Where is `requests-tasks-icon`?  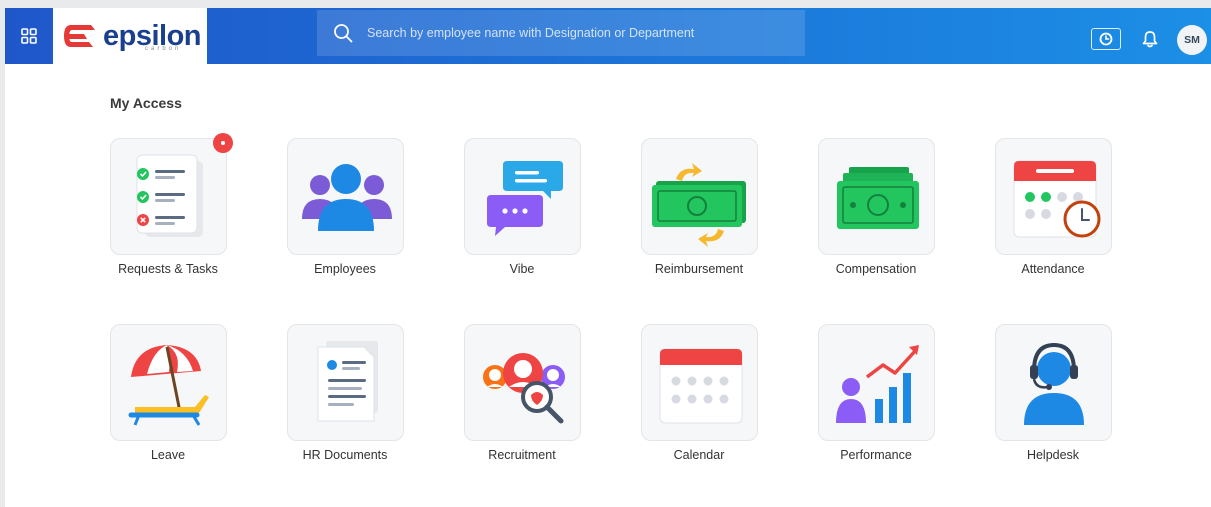 requests-tasks-icon is located at coordinates (169, 195).